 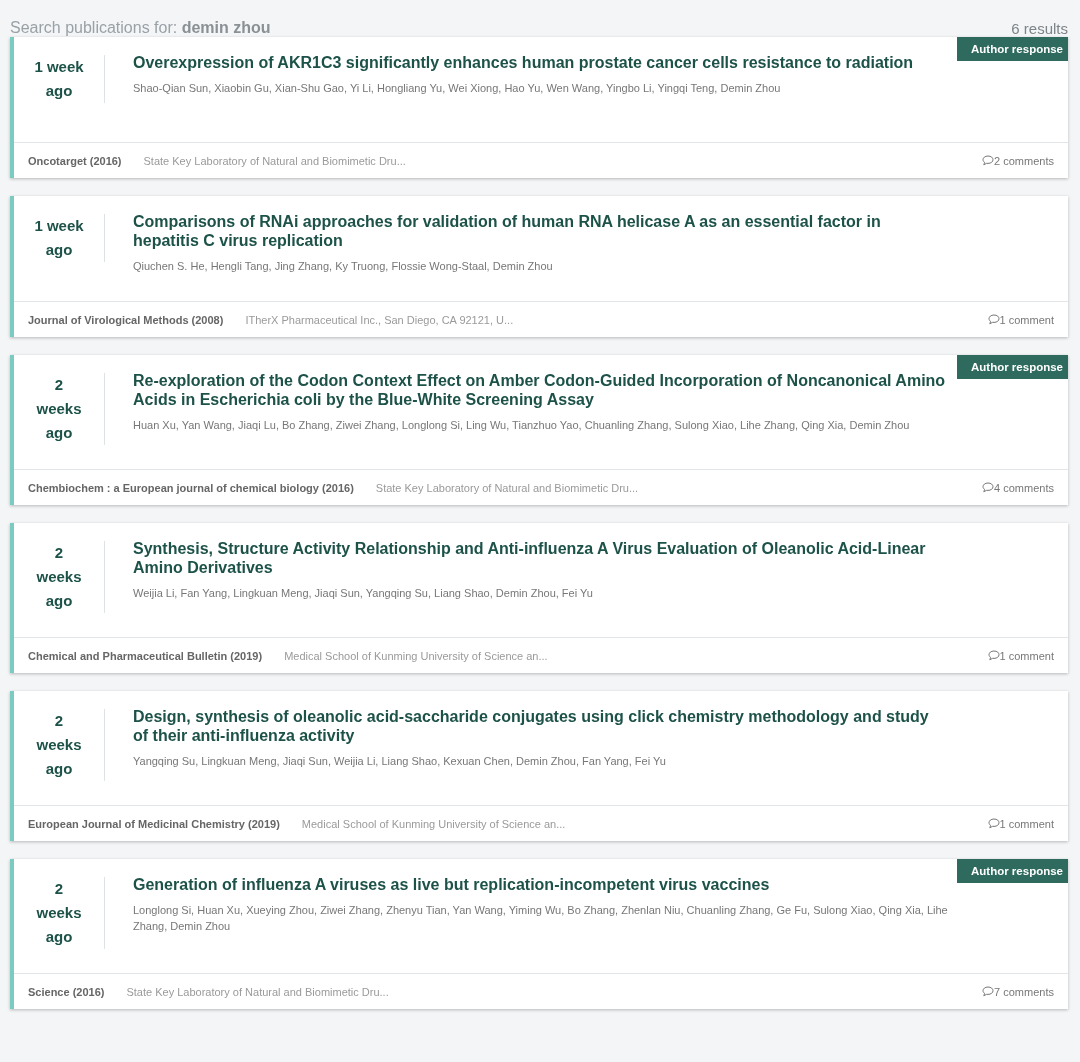 What do you see at coordinates (75, 160) in the screenshot?
I see `journal-name: Oncotarget (2016)` at bounding box center [75, 160].